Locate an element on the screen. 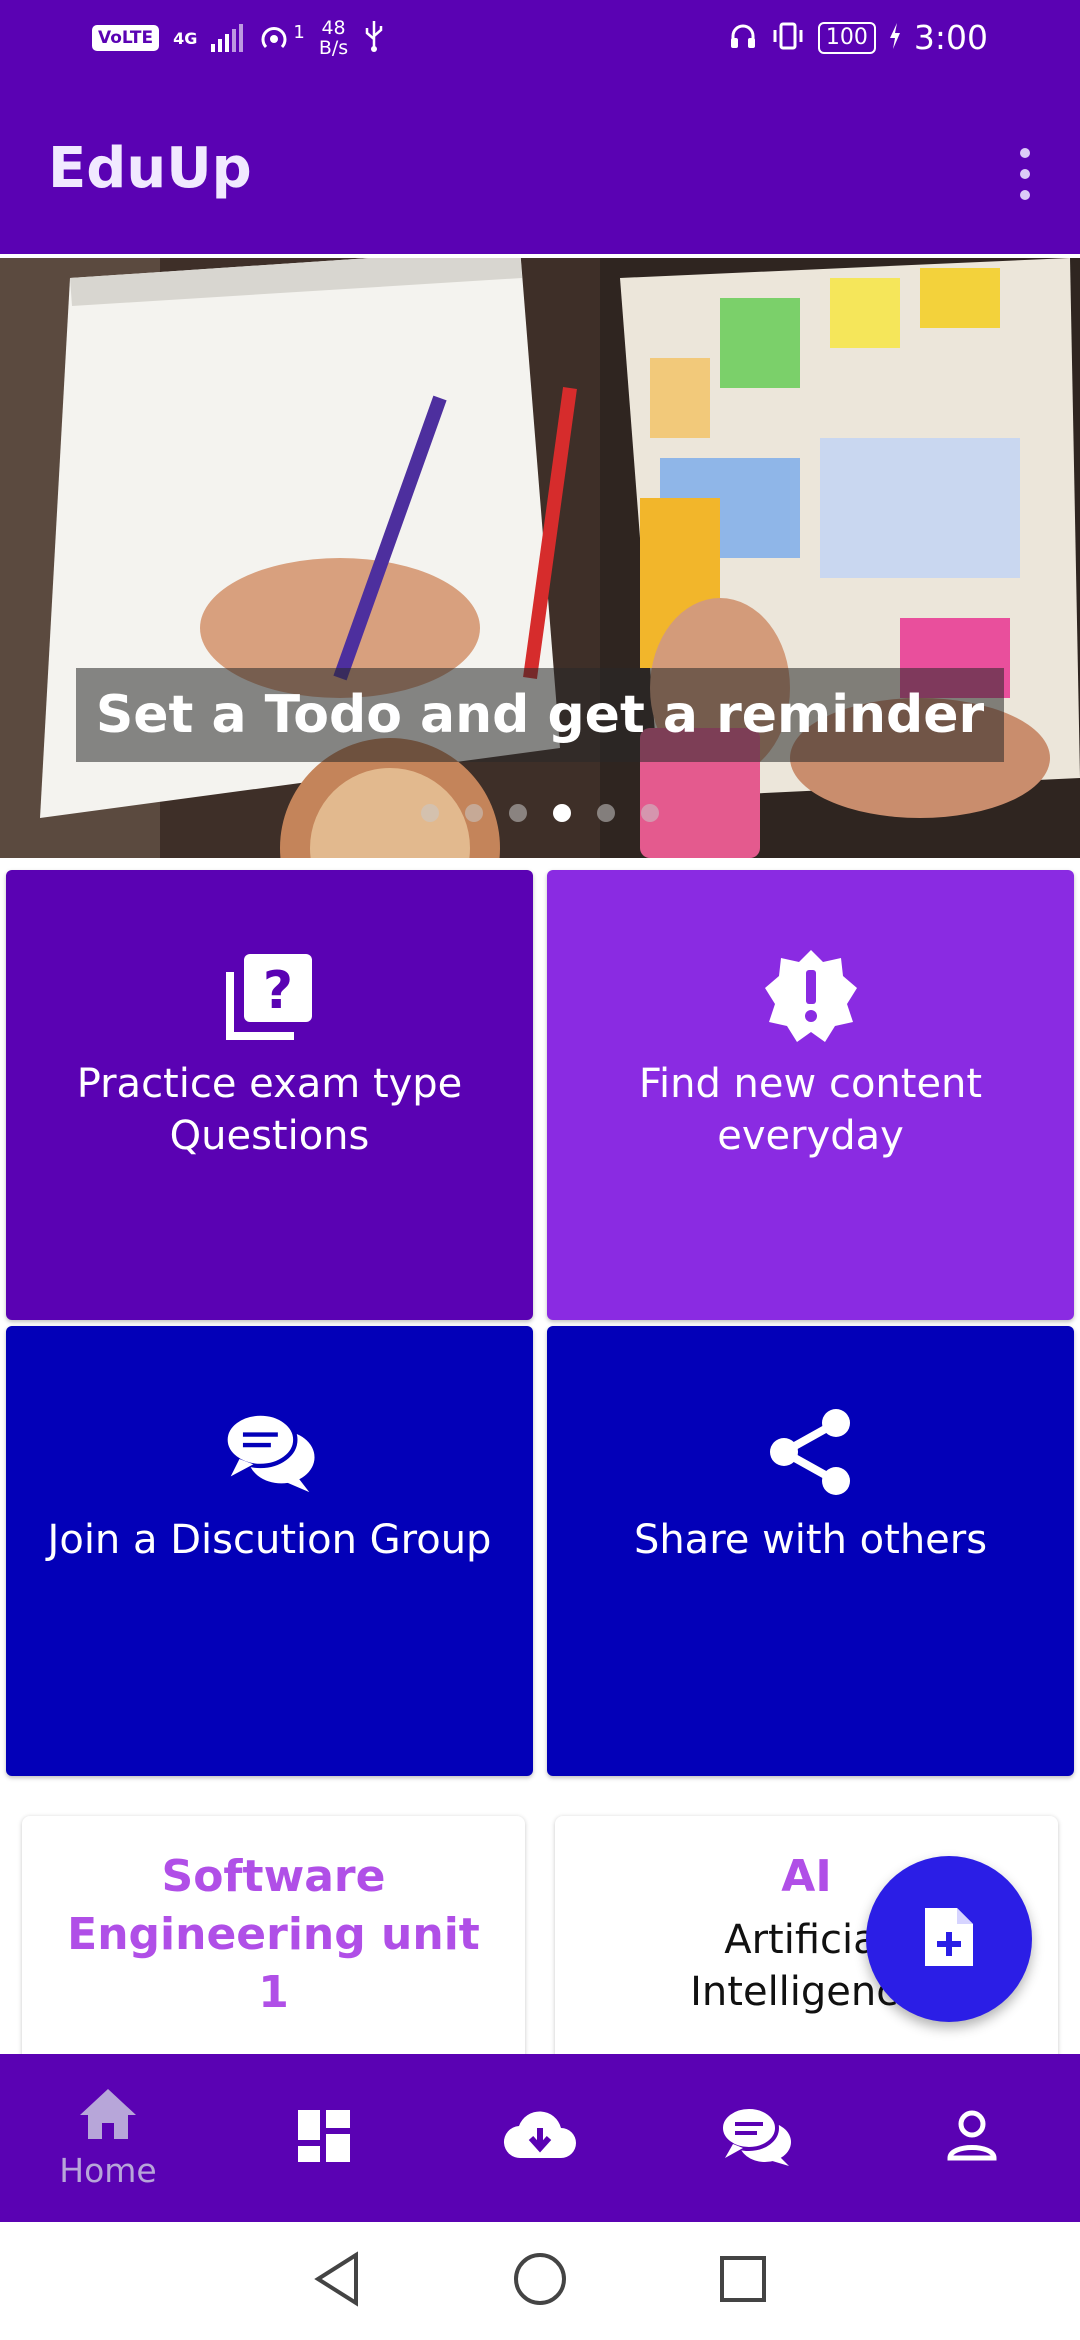 The height and width of the screenshot is (2340, 1080). nav-chat is located at coordinates (756, 2138).